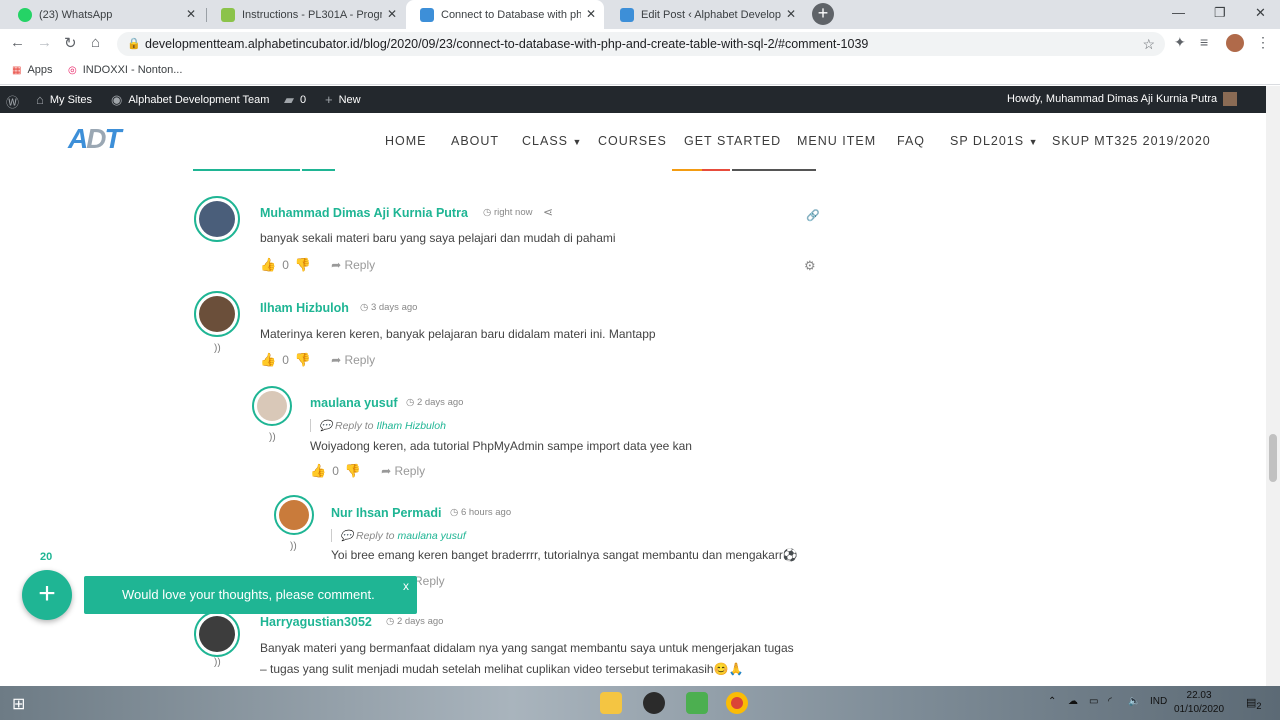 Image resolution: width=1280 pixels, height=720 pixels. Describe the element at coordinates (1220, 13) in the screenshot. I see `maximize-icon: ❐` at that location.